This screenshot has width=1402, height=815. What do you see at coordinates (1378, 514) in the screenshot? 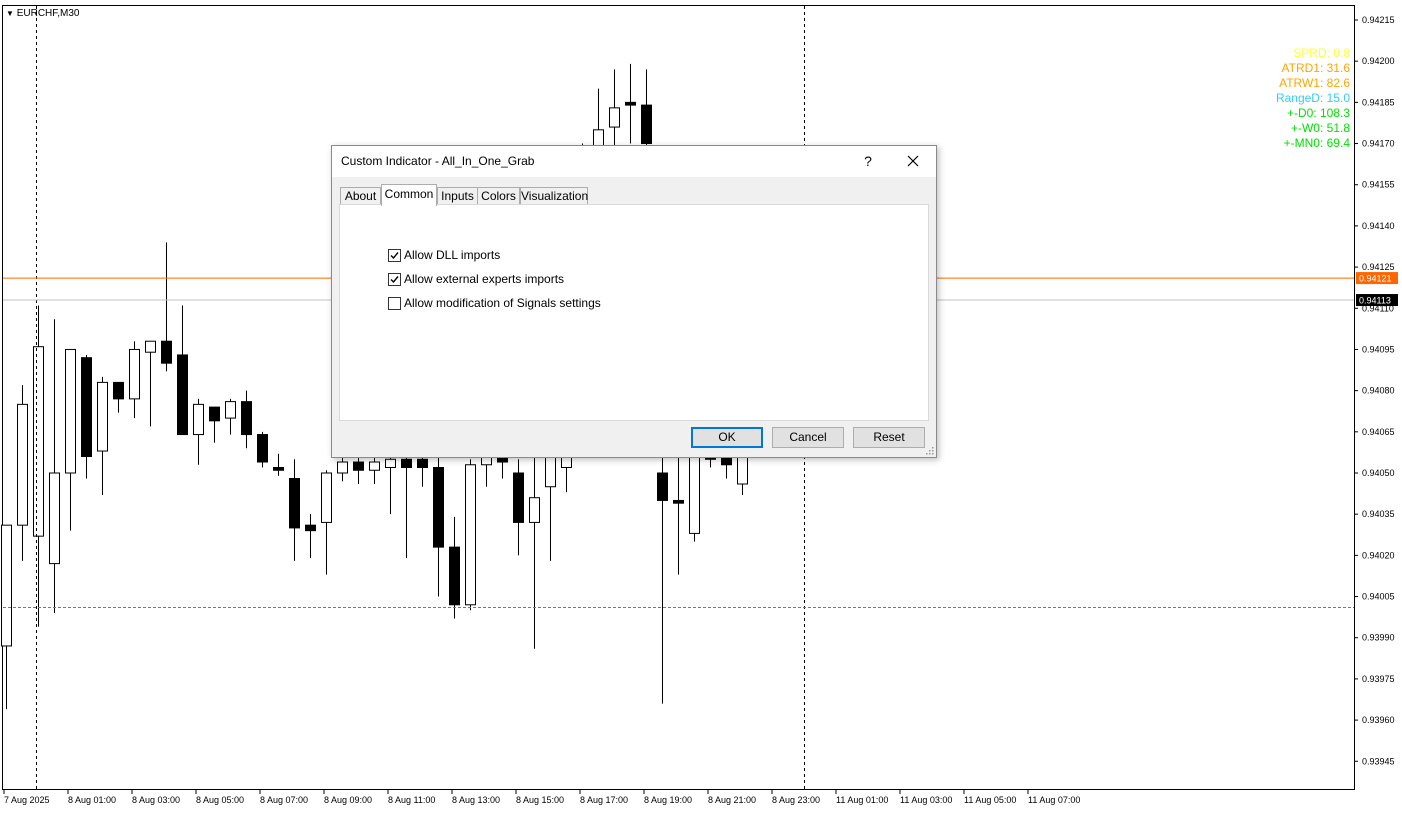
I see `price-tick-label: 0.94035` at bounding box center [1378, 514].